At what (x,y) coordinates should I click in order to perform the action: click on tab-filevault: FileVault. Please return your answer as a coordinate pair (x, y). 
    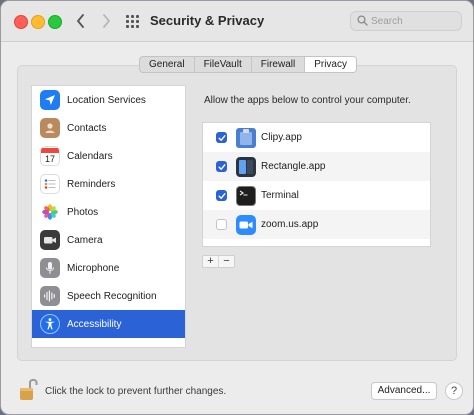
    Looking at the image, I should click on (223, 64).